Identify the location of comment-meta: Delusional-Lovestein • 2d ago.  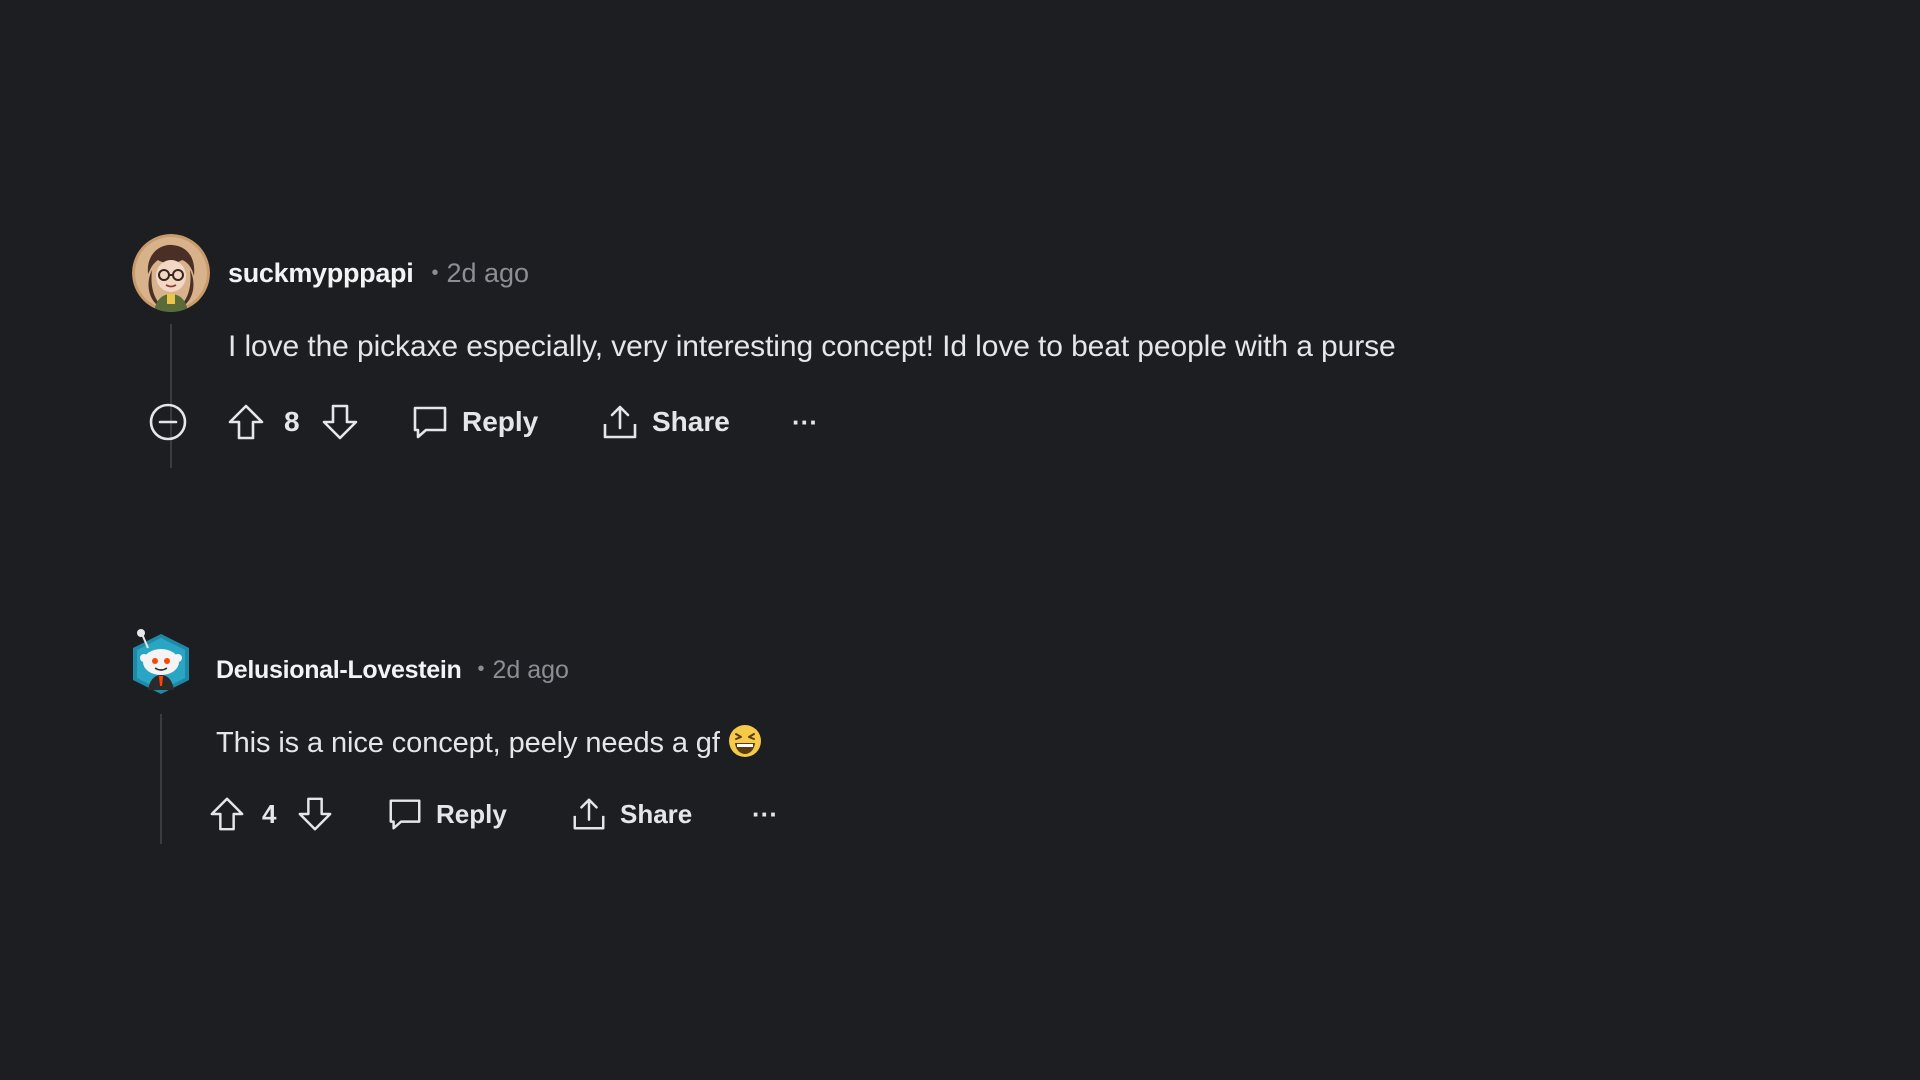
(392, 670).